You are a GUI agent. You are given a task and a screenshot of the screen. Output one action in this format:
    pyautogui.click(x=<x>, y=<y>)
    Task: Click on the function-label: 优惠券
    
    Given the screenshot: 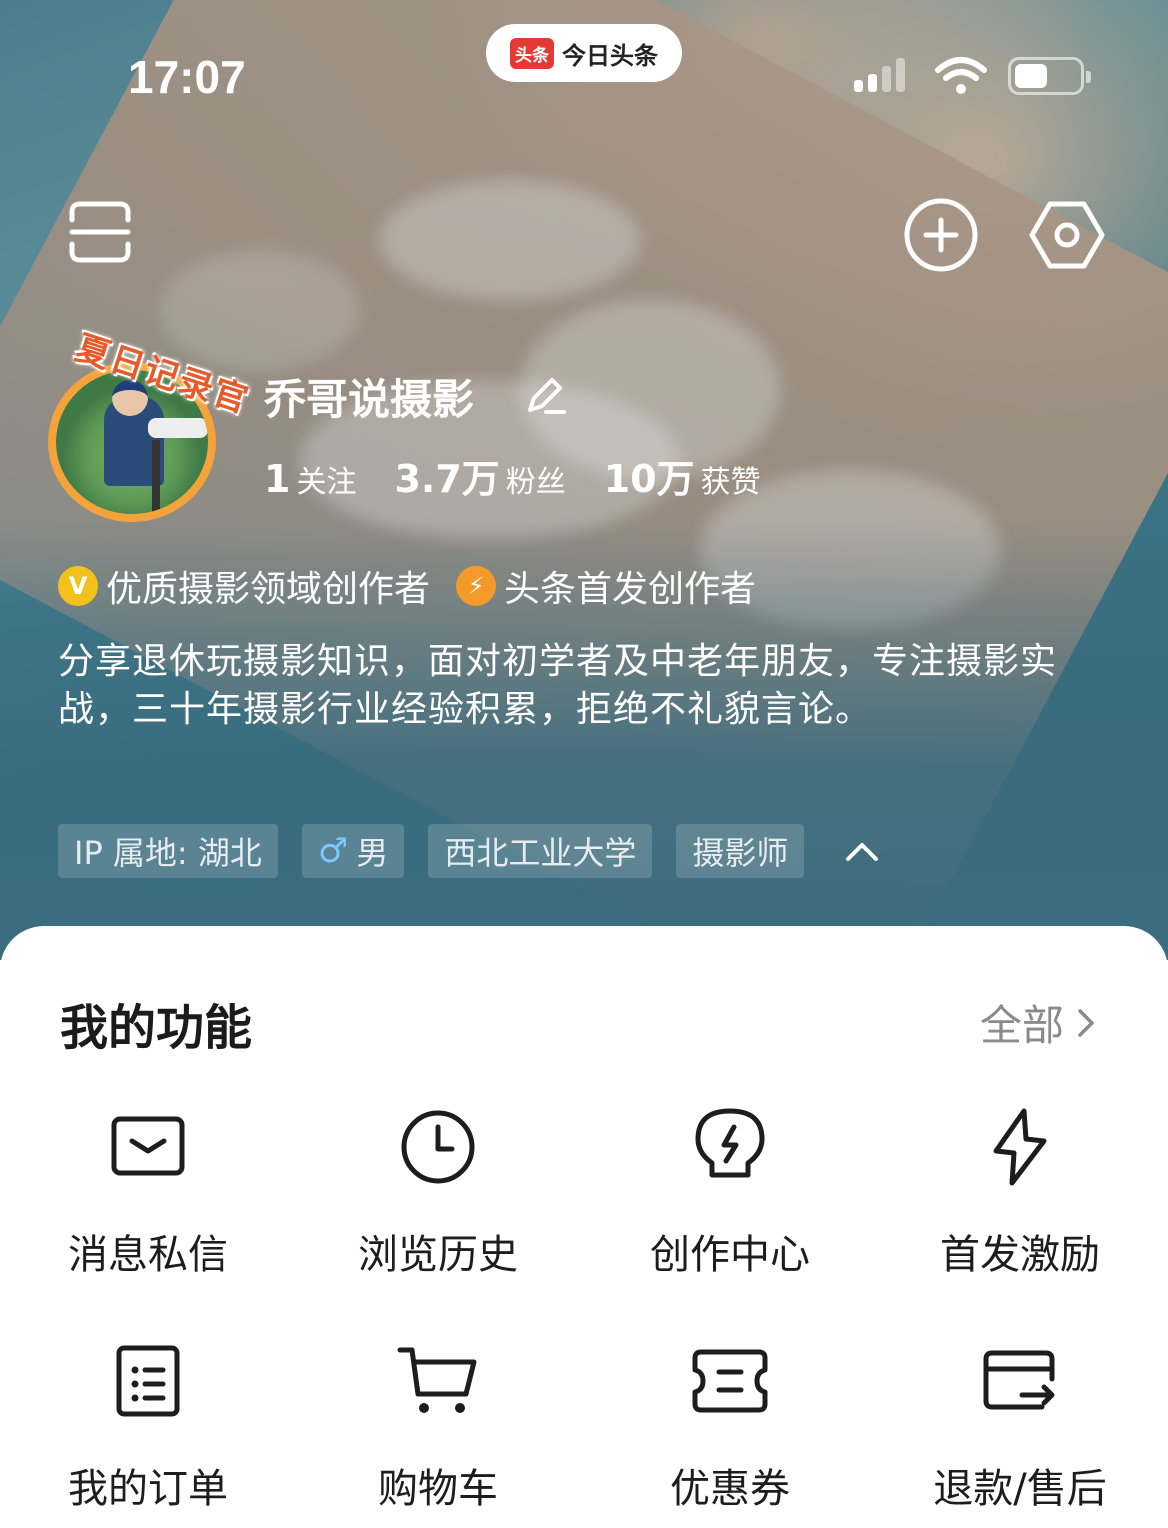 What is the action you would take?
    pyautogui.click(x=730, y=1489)
    